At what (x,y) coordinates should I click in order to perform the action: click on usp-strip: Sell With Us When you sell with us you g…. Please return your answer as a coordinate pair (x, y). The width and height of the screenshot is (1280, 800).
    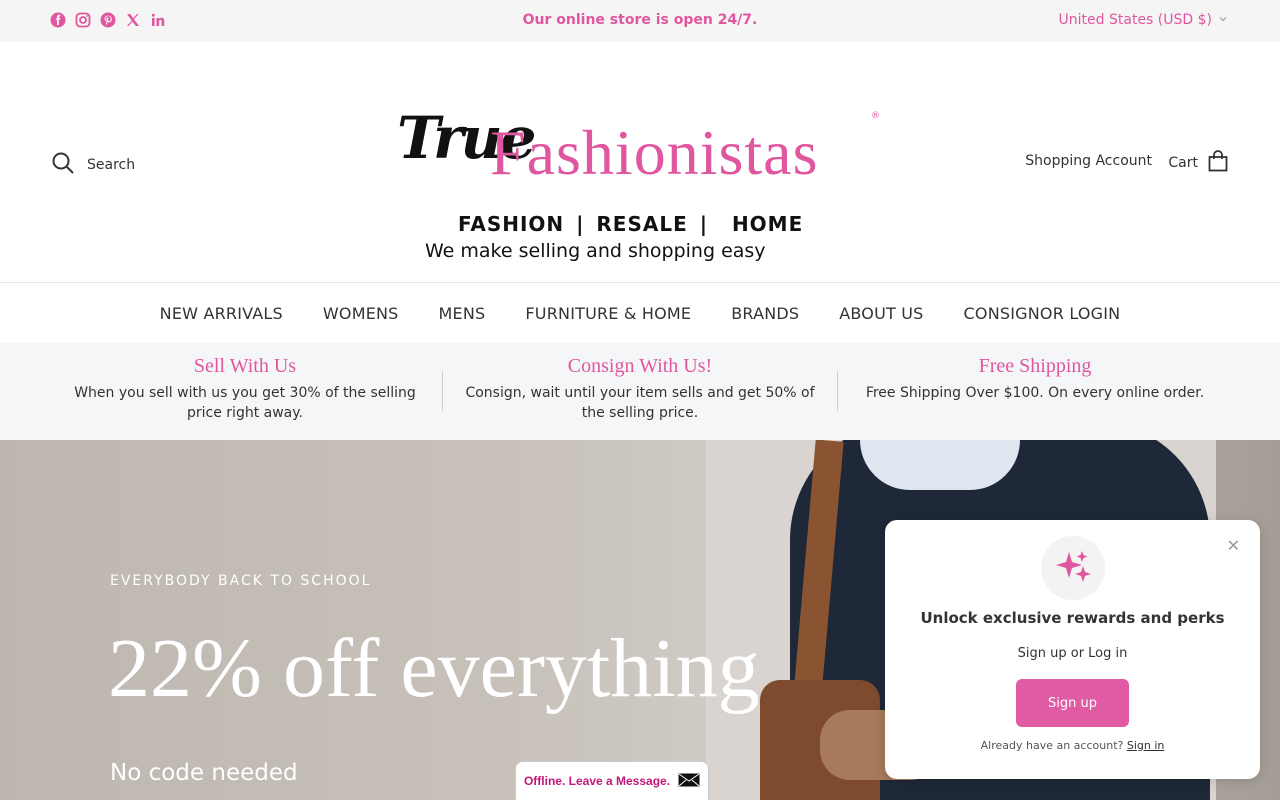
    Looking at the image, I should click on (640, 391).